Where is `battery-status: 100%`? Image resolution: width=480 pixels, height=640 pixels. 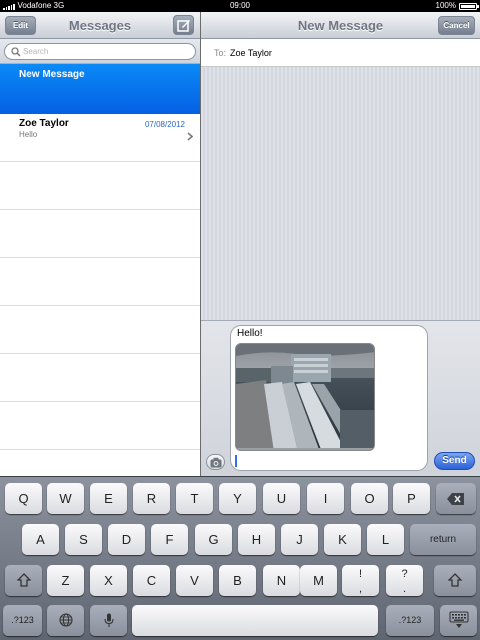 battery-status: 100% is located at coordinates (457, 6).